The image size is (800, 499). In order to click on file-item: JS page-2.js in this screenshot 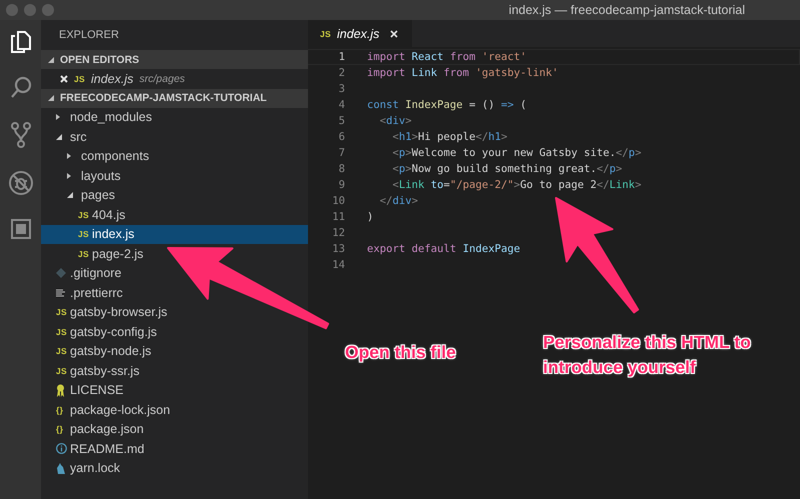, I will do `click(95, 254)`.